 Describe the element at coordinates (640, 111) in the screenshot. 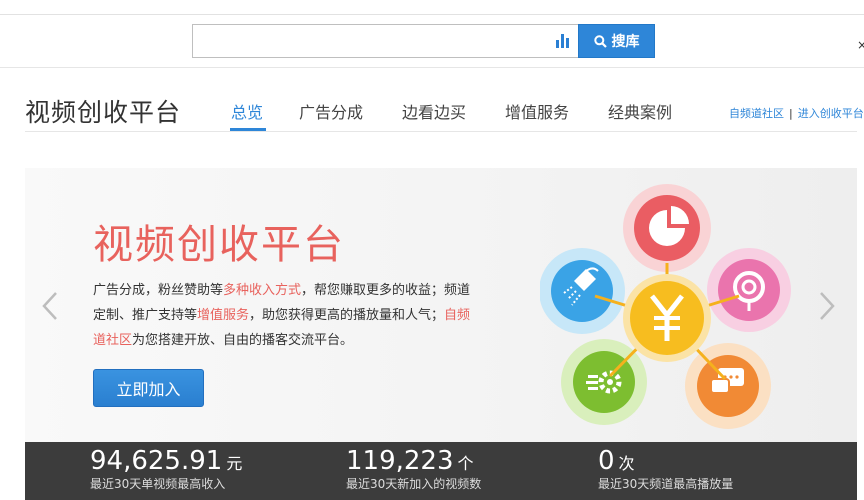

I see `tab-cases: 经典案例` at that location.